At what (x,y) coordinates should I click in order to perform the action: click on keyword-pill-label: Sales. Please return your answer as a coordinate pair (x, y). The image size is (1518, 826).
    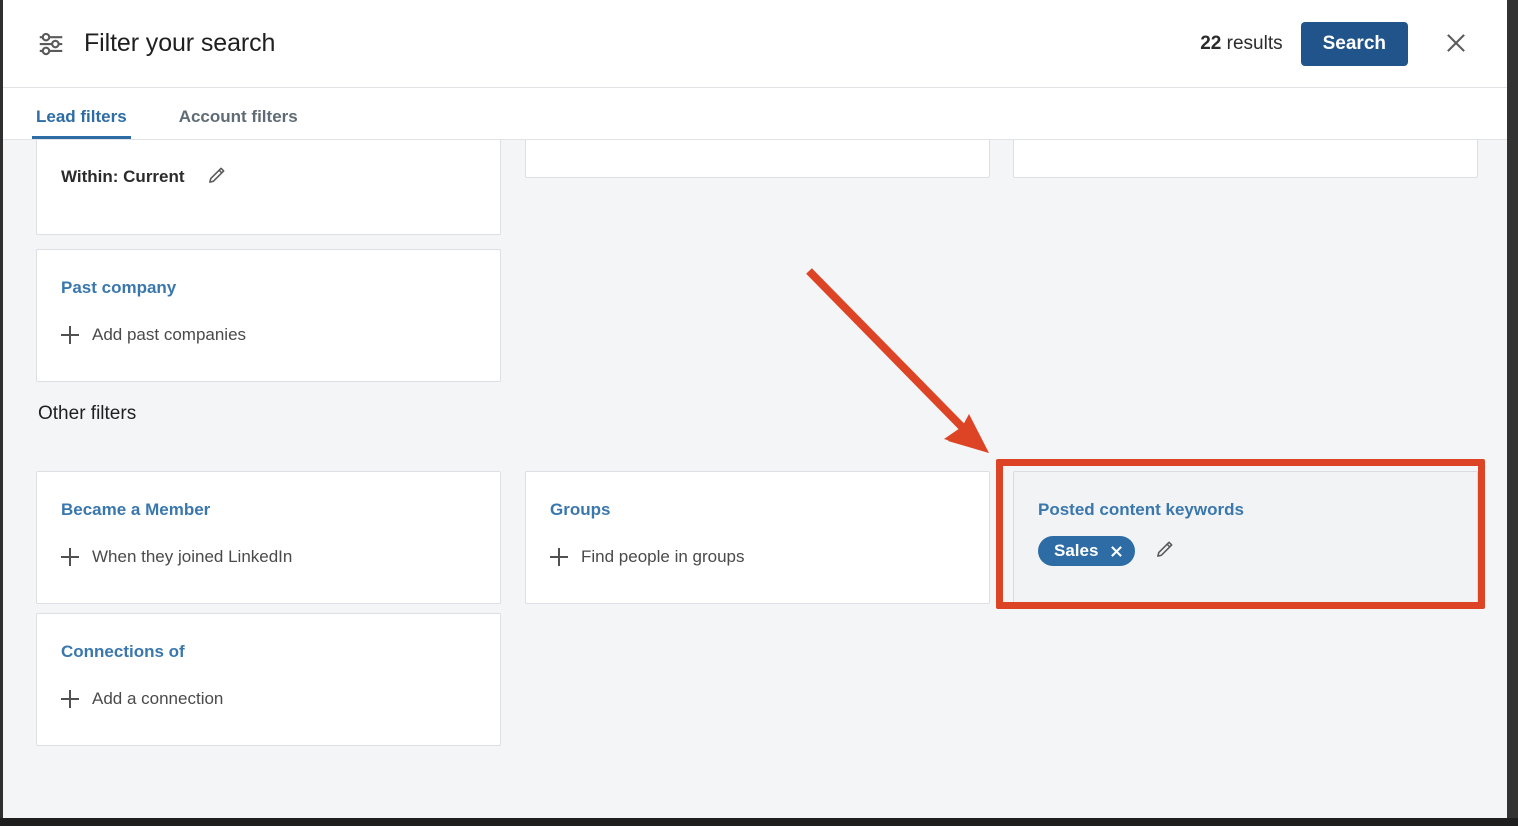
    Looking at the image, I should click on (1076, 550).